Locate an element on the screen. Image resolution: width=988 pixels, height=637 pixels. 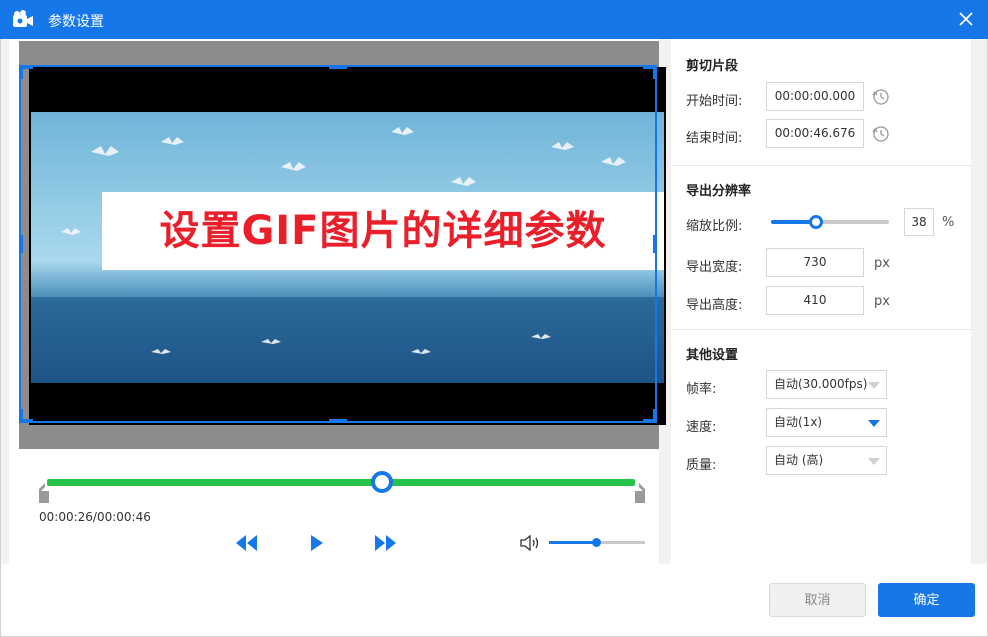
start-time-label: 开始时间: is located at coordinates (714, 101).